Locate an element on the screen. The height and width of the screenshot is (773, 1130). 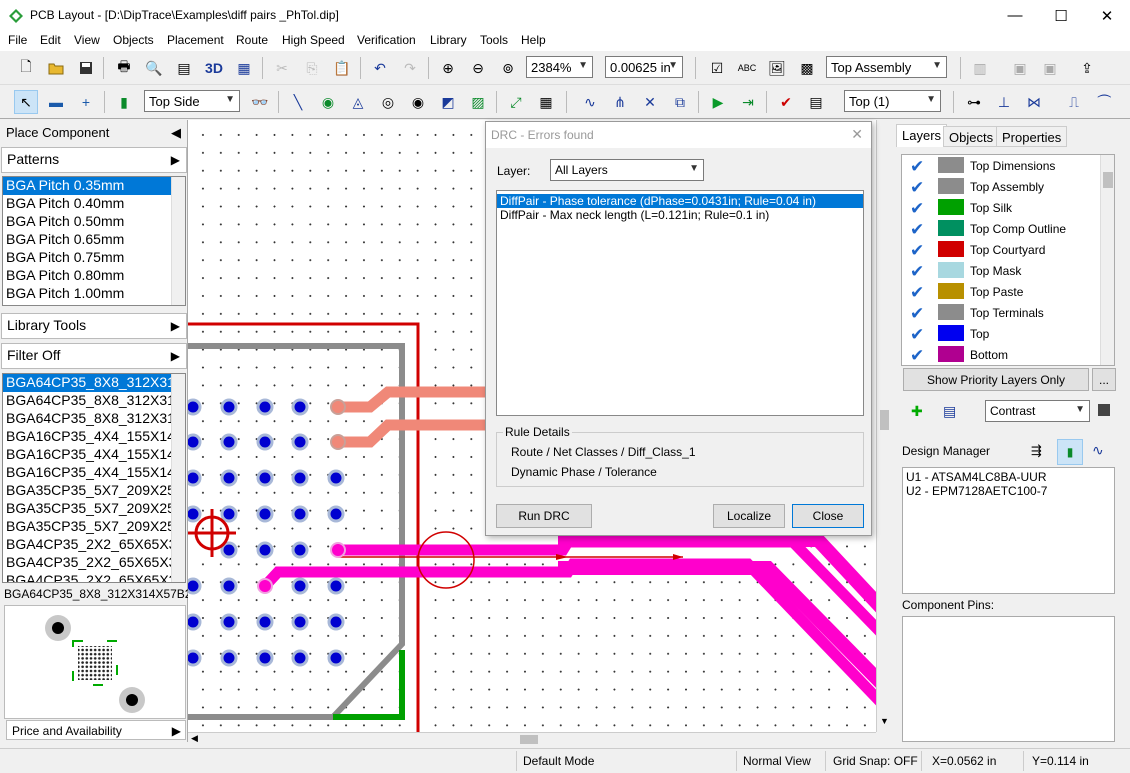
localize-button: Localize is located at coordinates (749, 516).